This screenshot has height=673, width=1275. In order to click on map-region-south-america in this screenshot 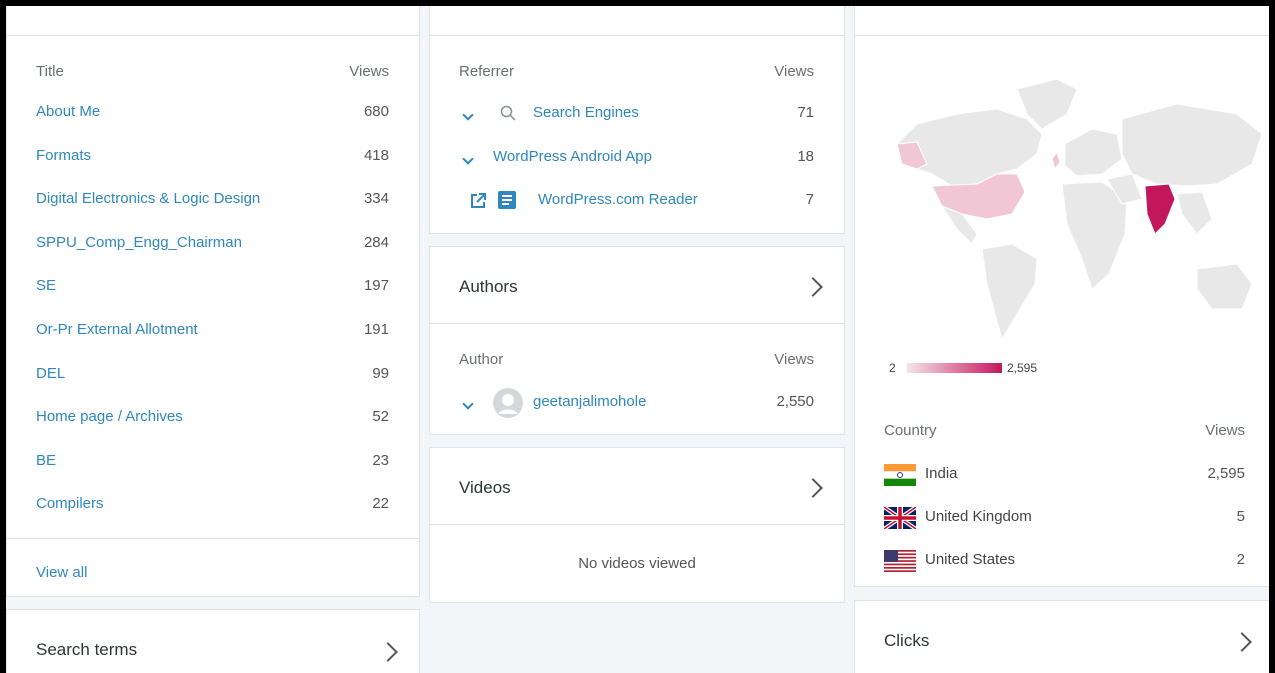, I will do `click(1009, 292)`.